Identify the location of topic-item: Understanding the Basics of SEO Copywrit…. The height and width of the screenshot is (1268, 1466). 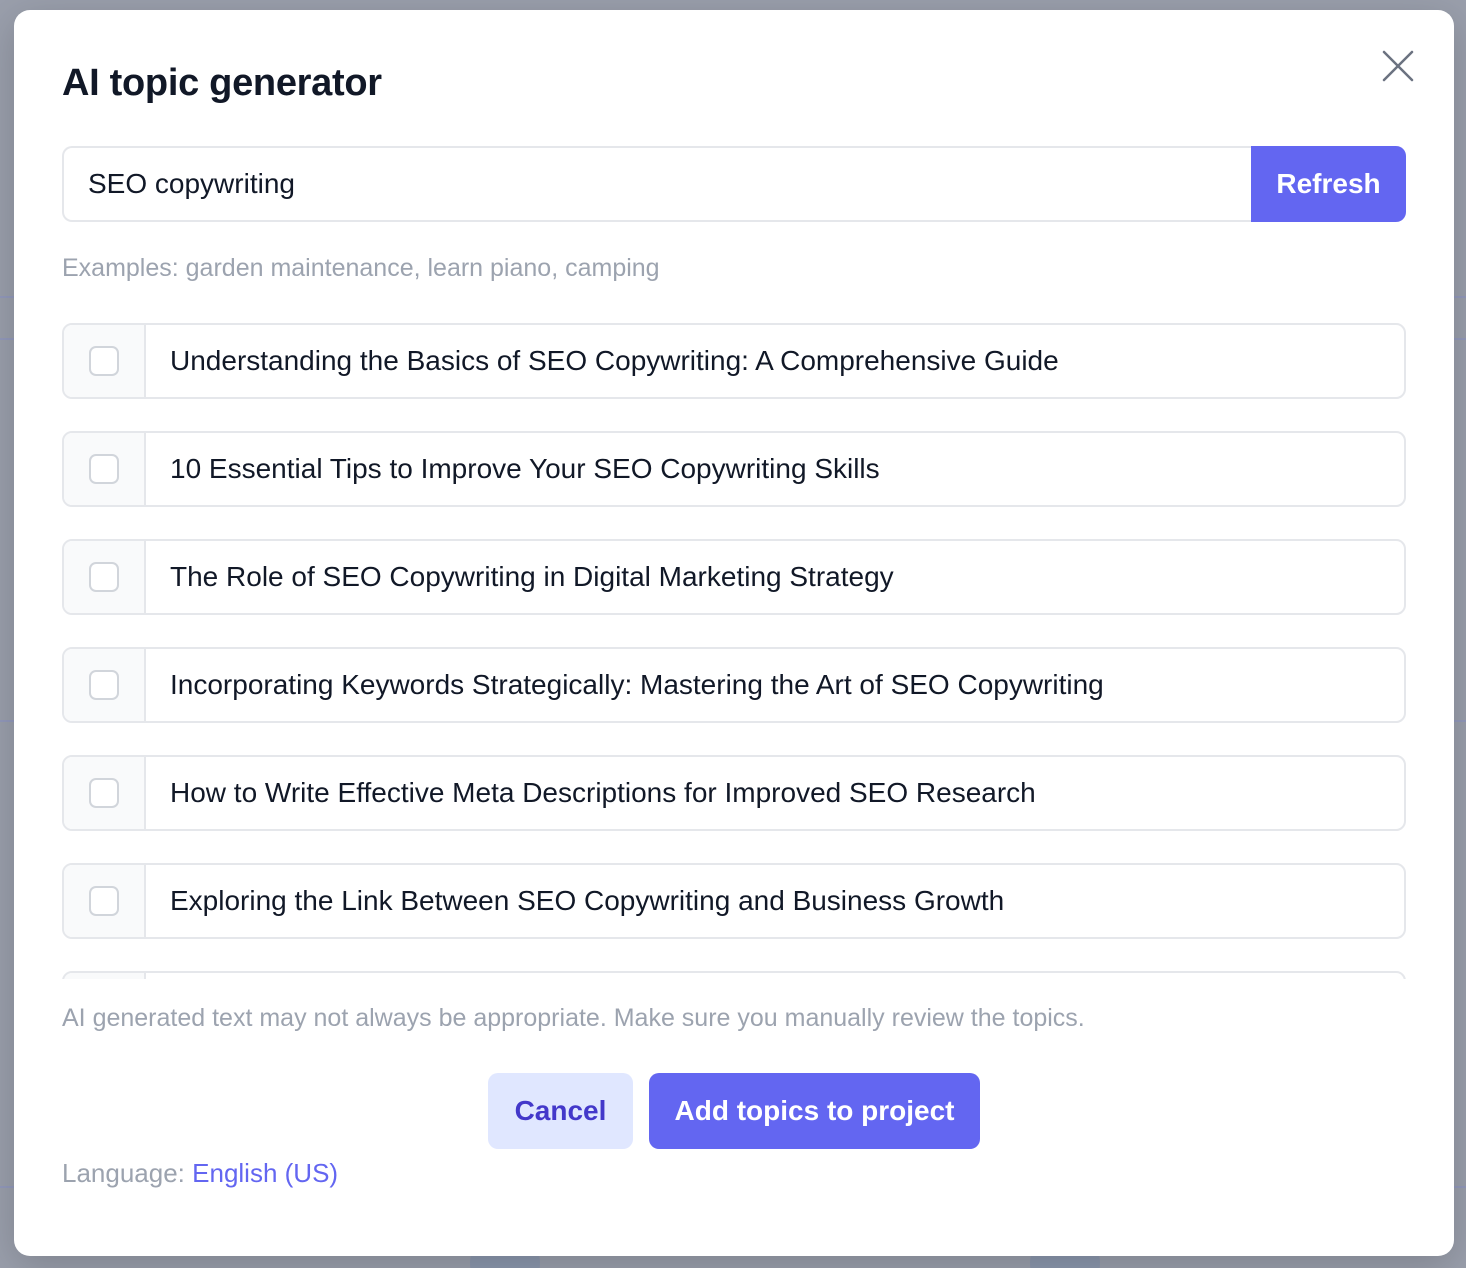
(734, 361).